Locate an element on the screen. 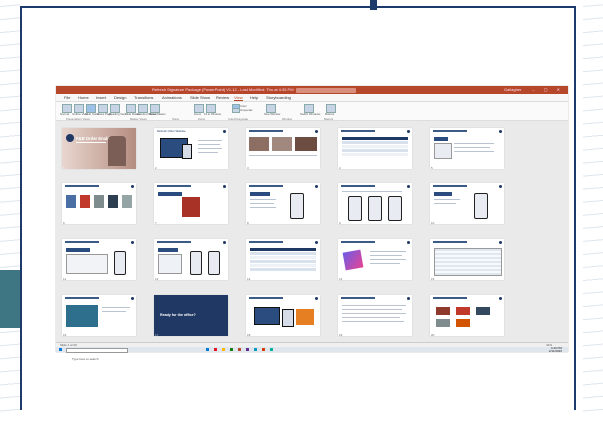 The width and height of the screenshot is (603, 422). slide-thumbnail-19: 19 is located at coordinates (375, 315).